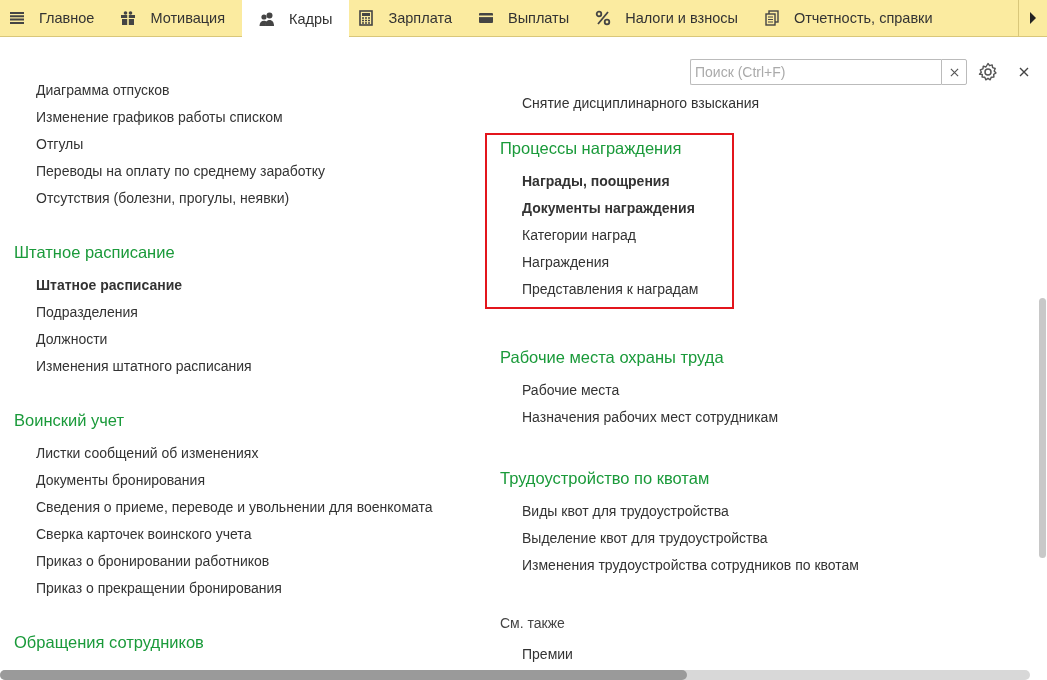  I want to click on nav-link: Отсутствия (болезни, прогулы, неявки), so click(170, 198).